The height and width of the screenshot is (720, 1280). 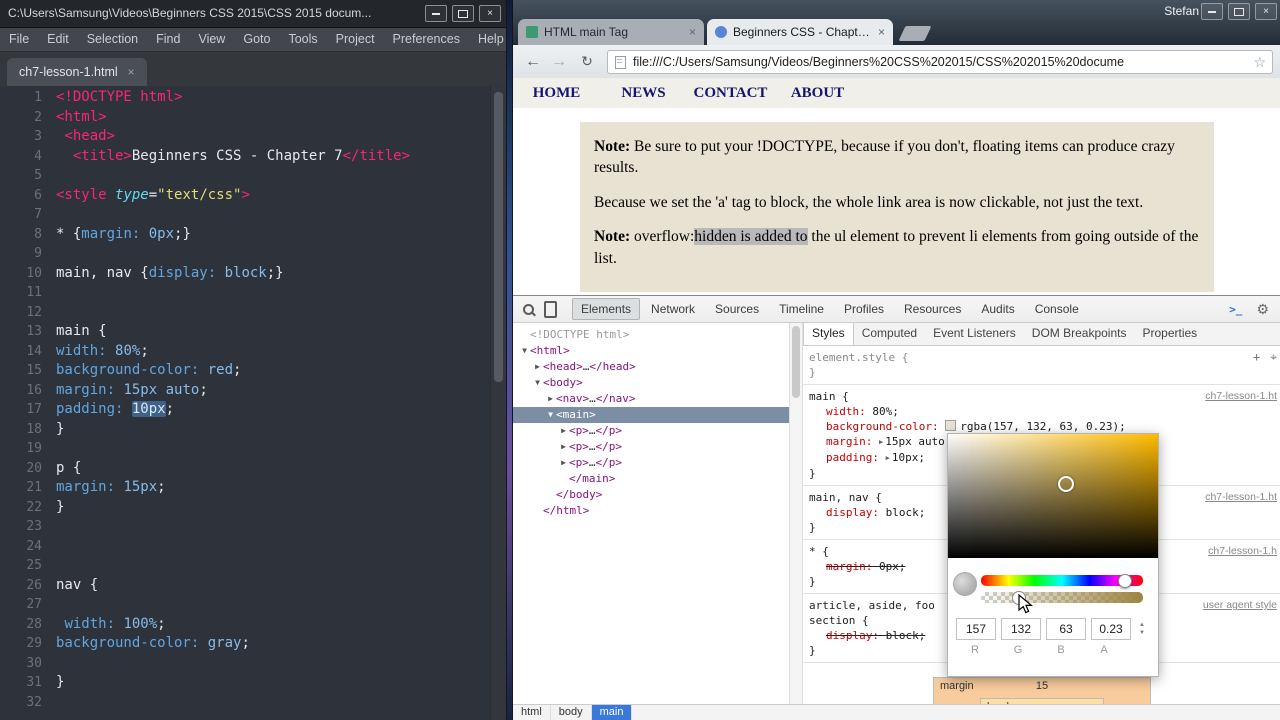 What do you see at coordinates (245, 137) in the screenshot?
I see `code-line: 3 <head>` at bounding box center [245, 137].